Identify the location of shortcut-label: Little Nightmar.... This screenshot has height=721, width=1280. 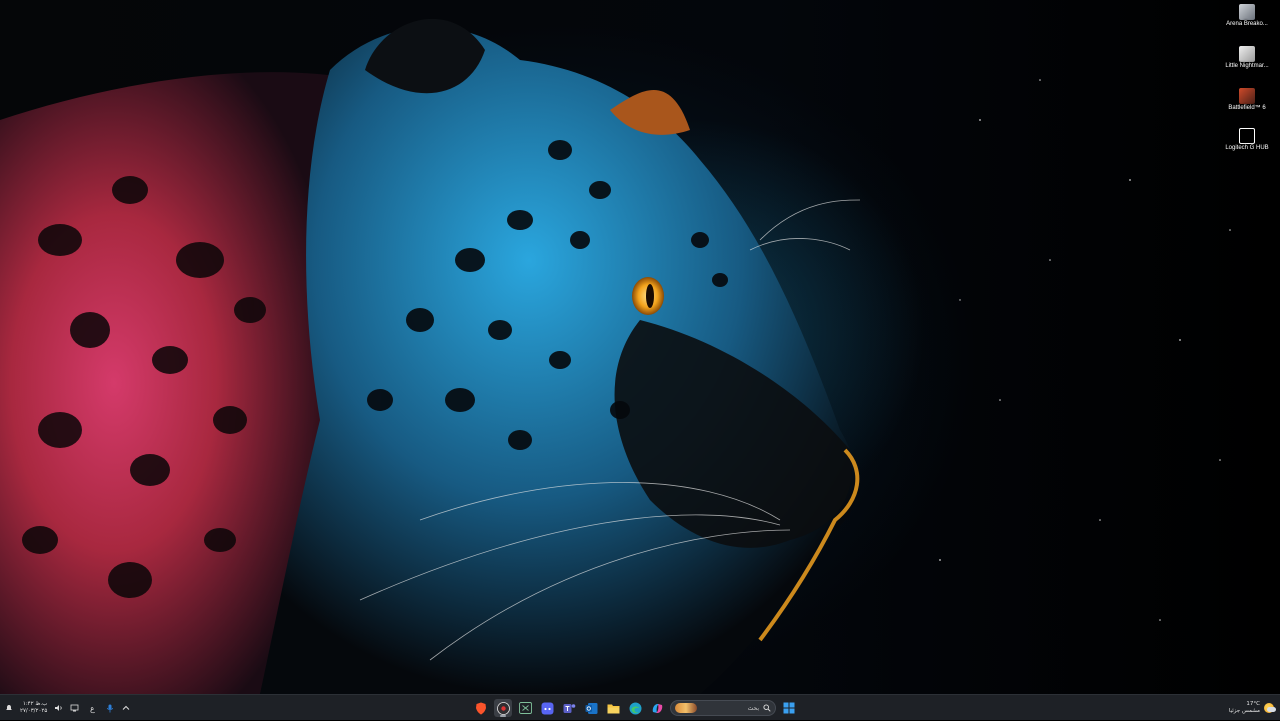
(1247, 66).